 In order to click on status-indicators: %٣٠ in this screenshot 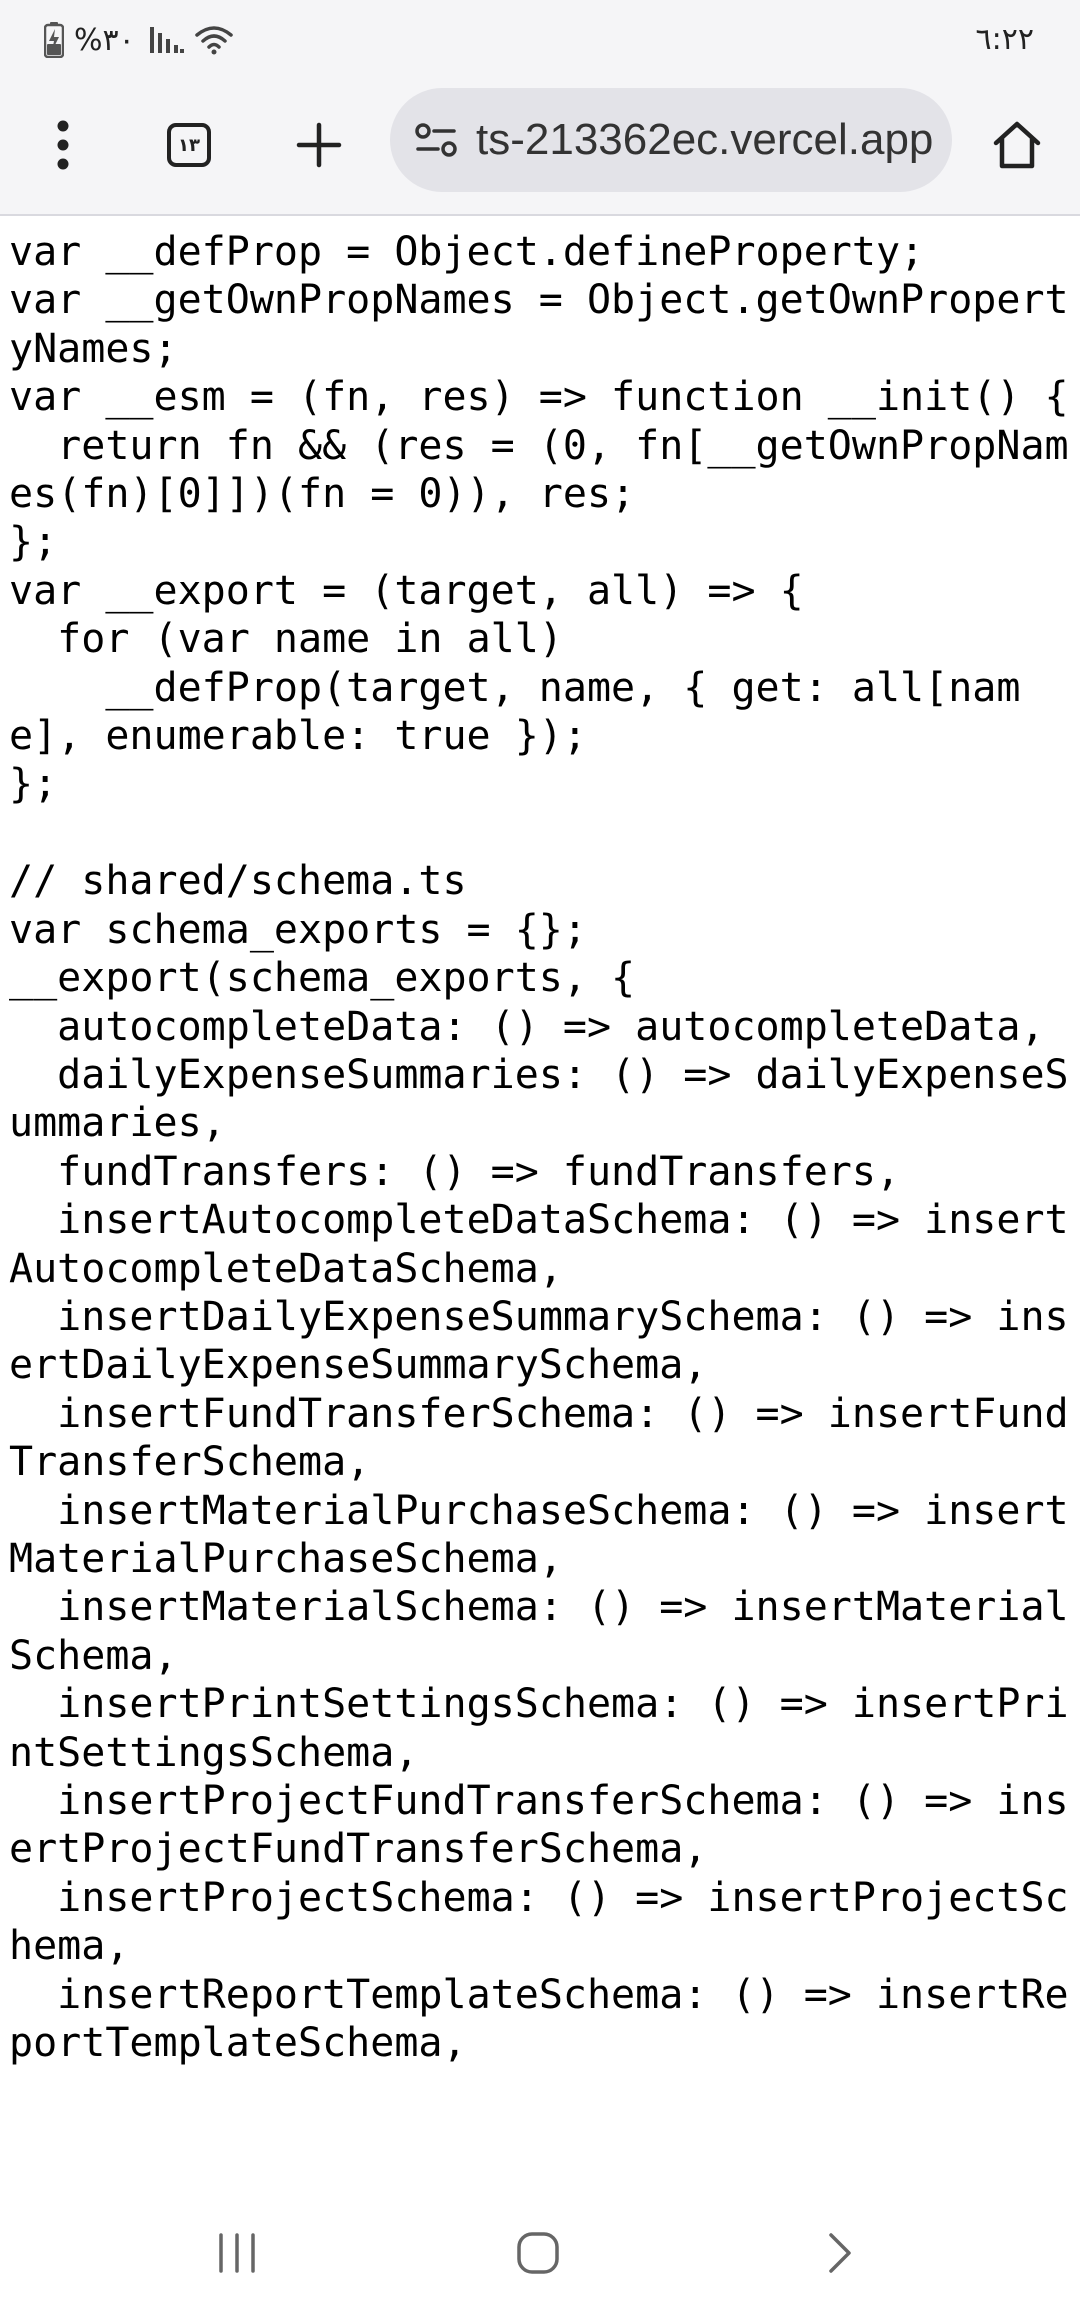, I will do `click(138, 40)`.